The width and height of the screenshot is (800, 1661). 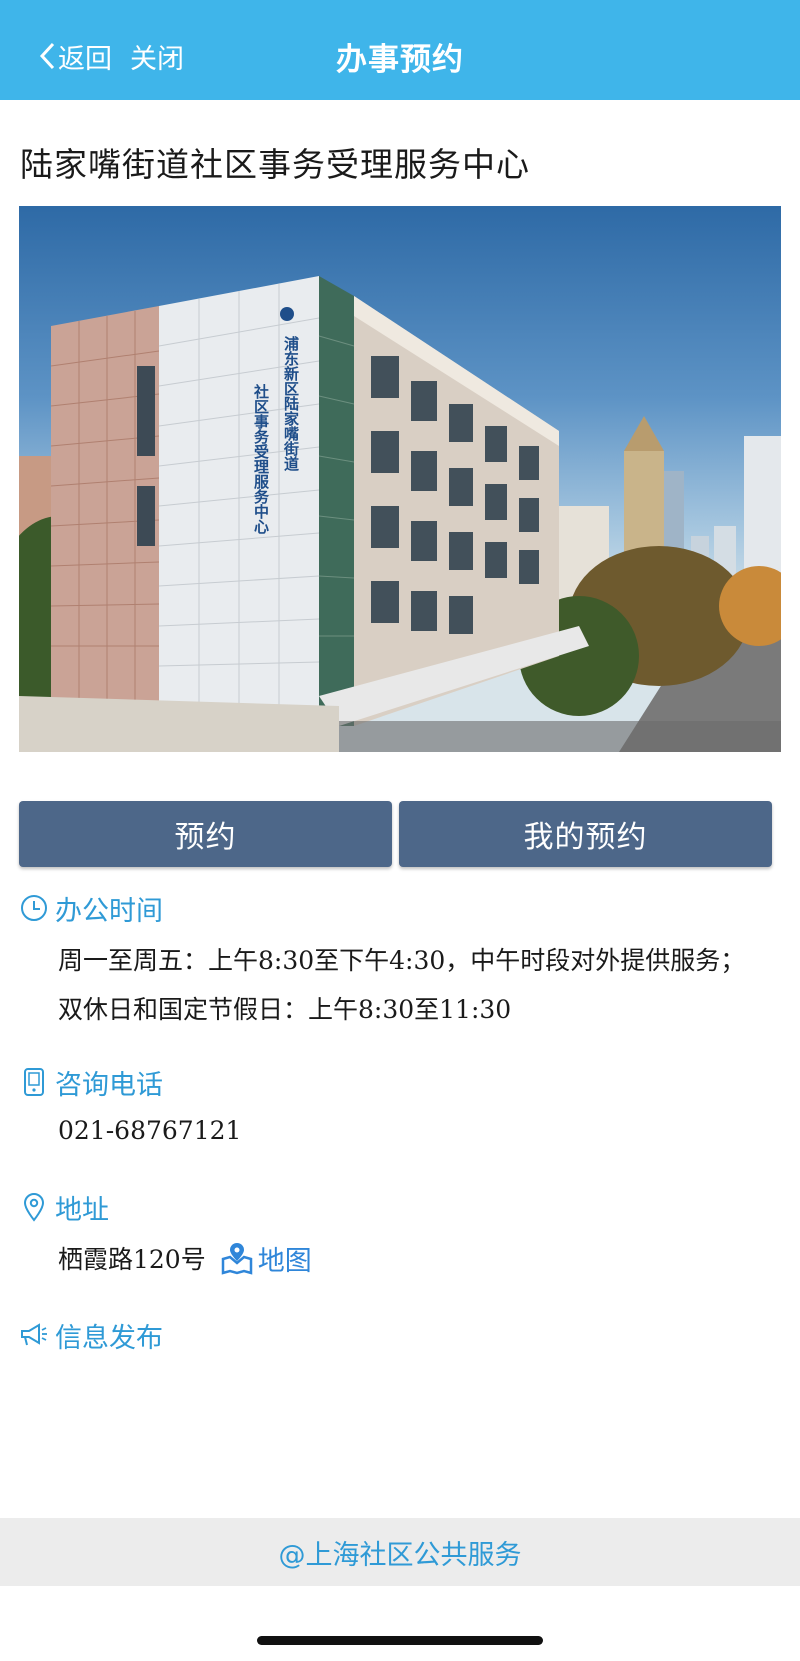 What do you see at coordinates (205, 834) in the screenshot?
I see `book-button: 预约` at bounding box center [205, 834].